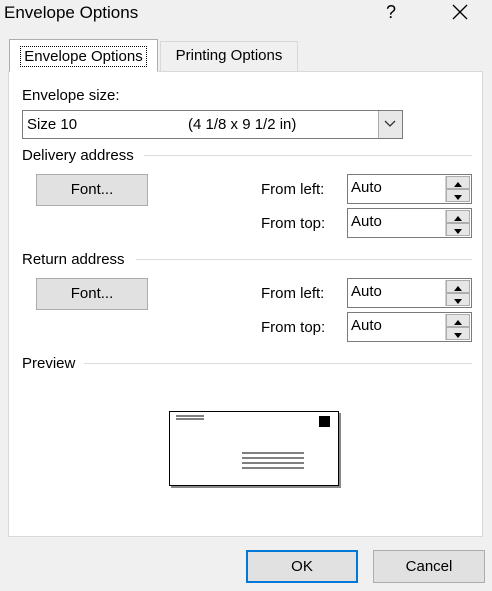 The image size is (492, 591). Describe the element at coordinates (366, 187) in the screenshot. I see `delivery-from-left-value: Auto` at that location.